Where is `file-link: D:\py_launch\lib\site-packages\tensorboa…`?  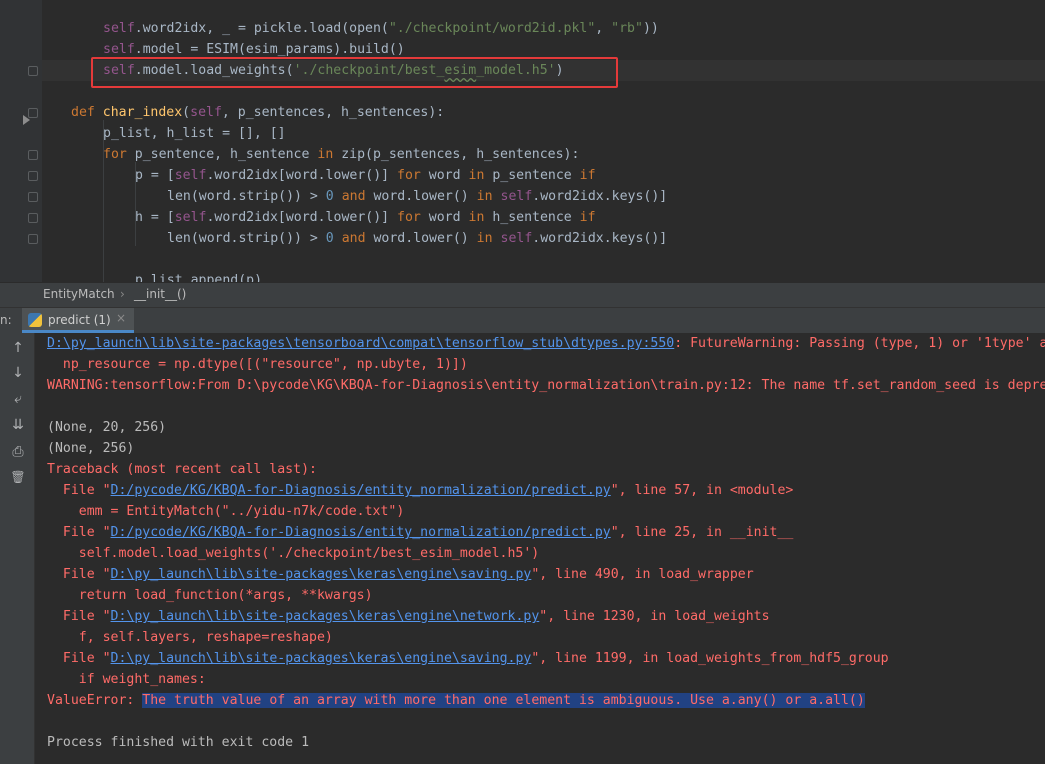 file-link: D:\py_launch\lib\site-packages\tensorboa… is located at coordinates (360, 343).